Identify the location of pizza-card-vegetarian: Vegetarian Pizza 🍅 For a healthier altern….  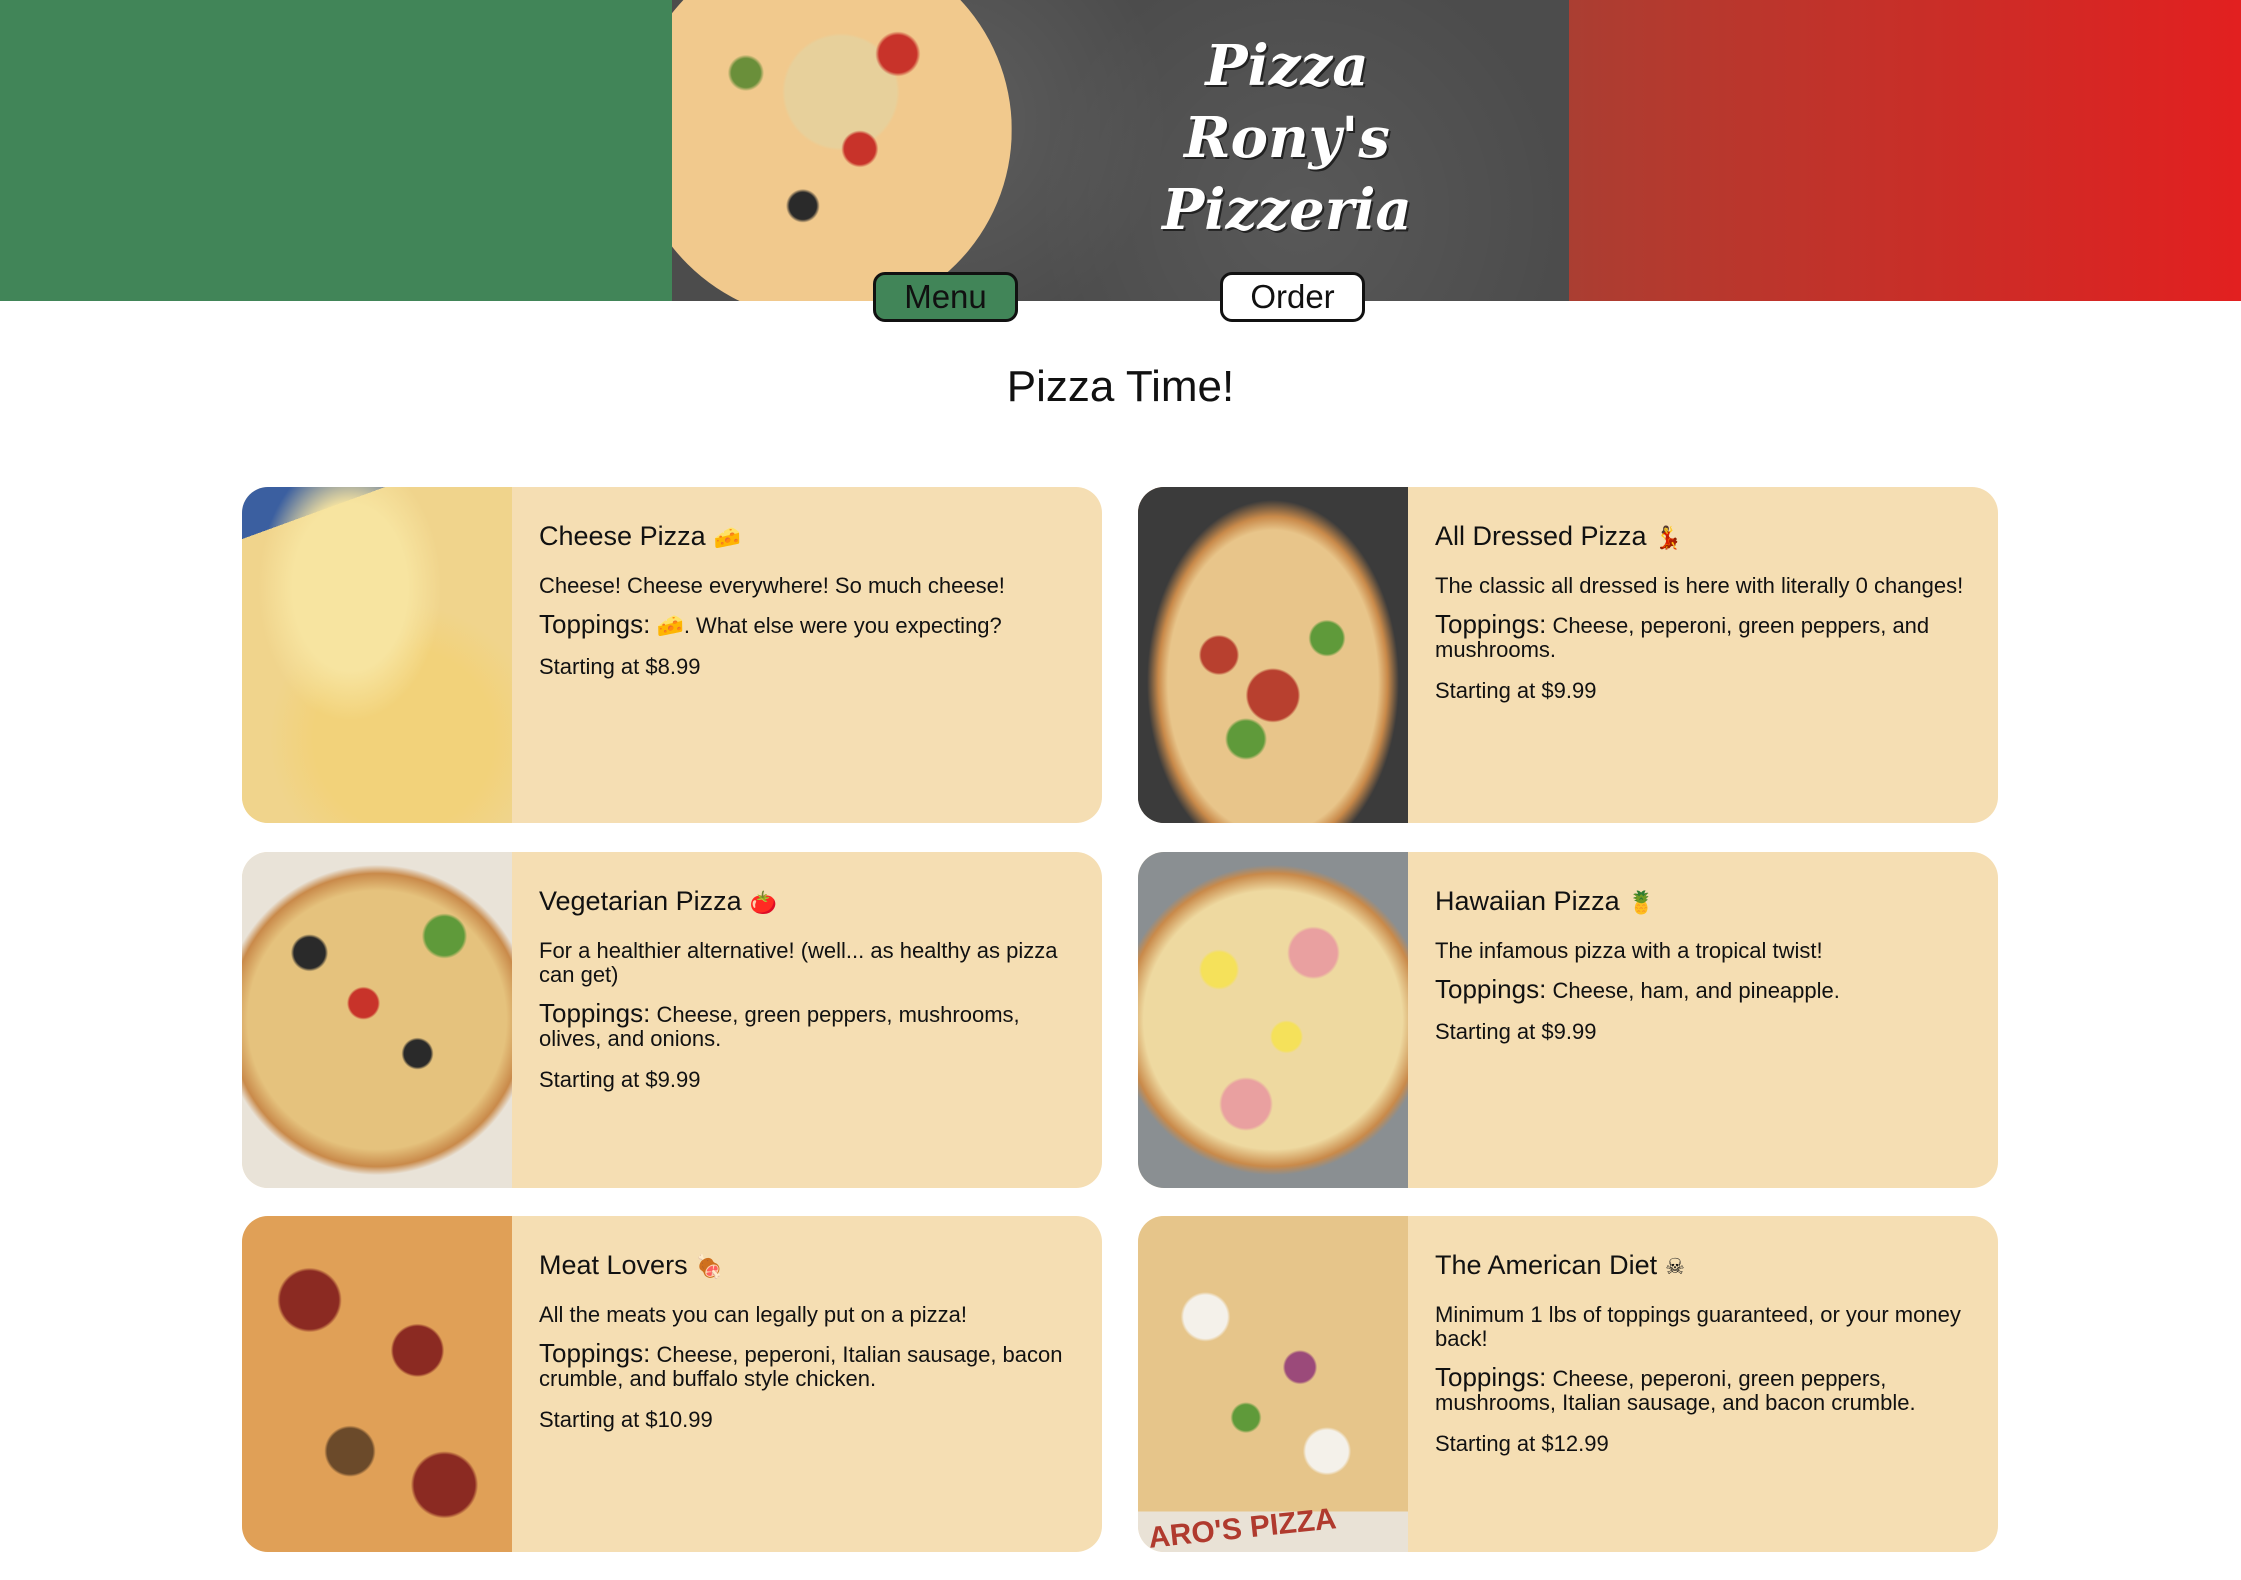
(672, 1020).